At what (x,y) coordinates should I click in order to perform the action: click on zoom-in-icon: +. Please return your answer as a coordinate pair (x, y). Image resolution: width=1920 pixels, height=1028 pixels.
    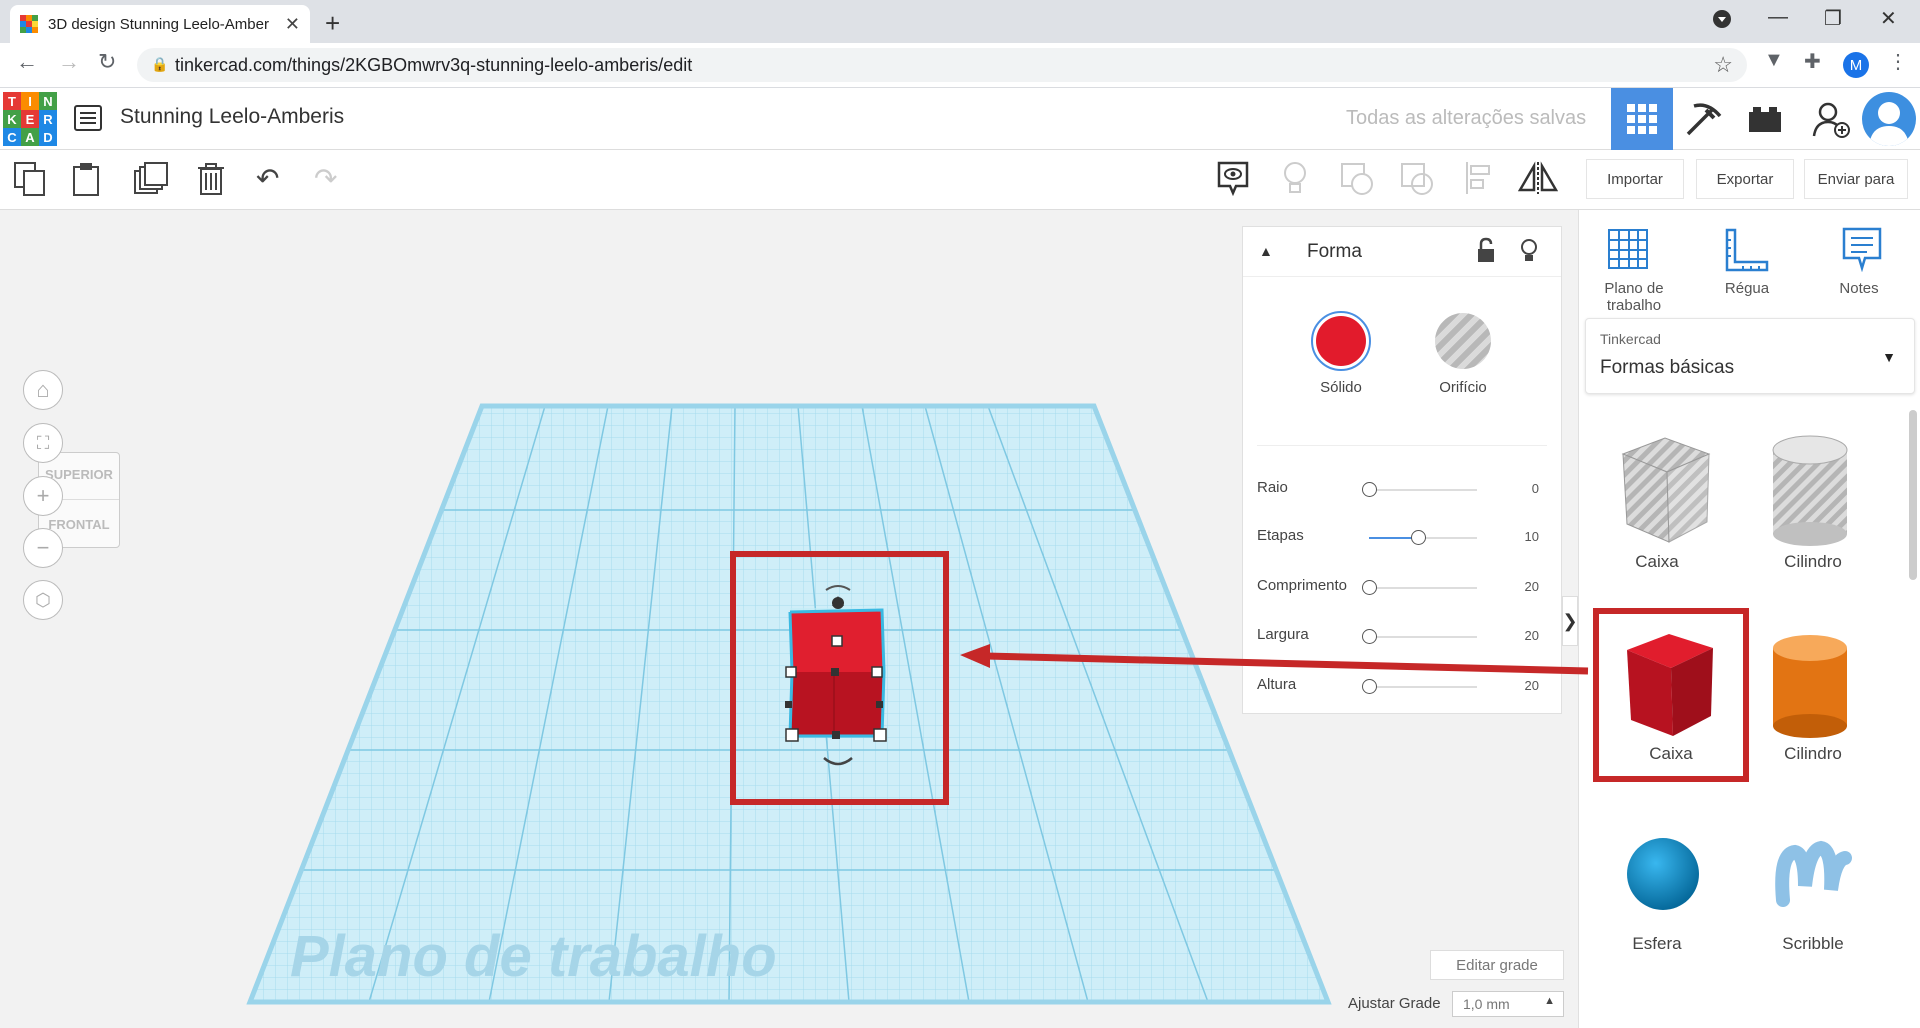
    Looking at the image, I should click on (43, 496).